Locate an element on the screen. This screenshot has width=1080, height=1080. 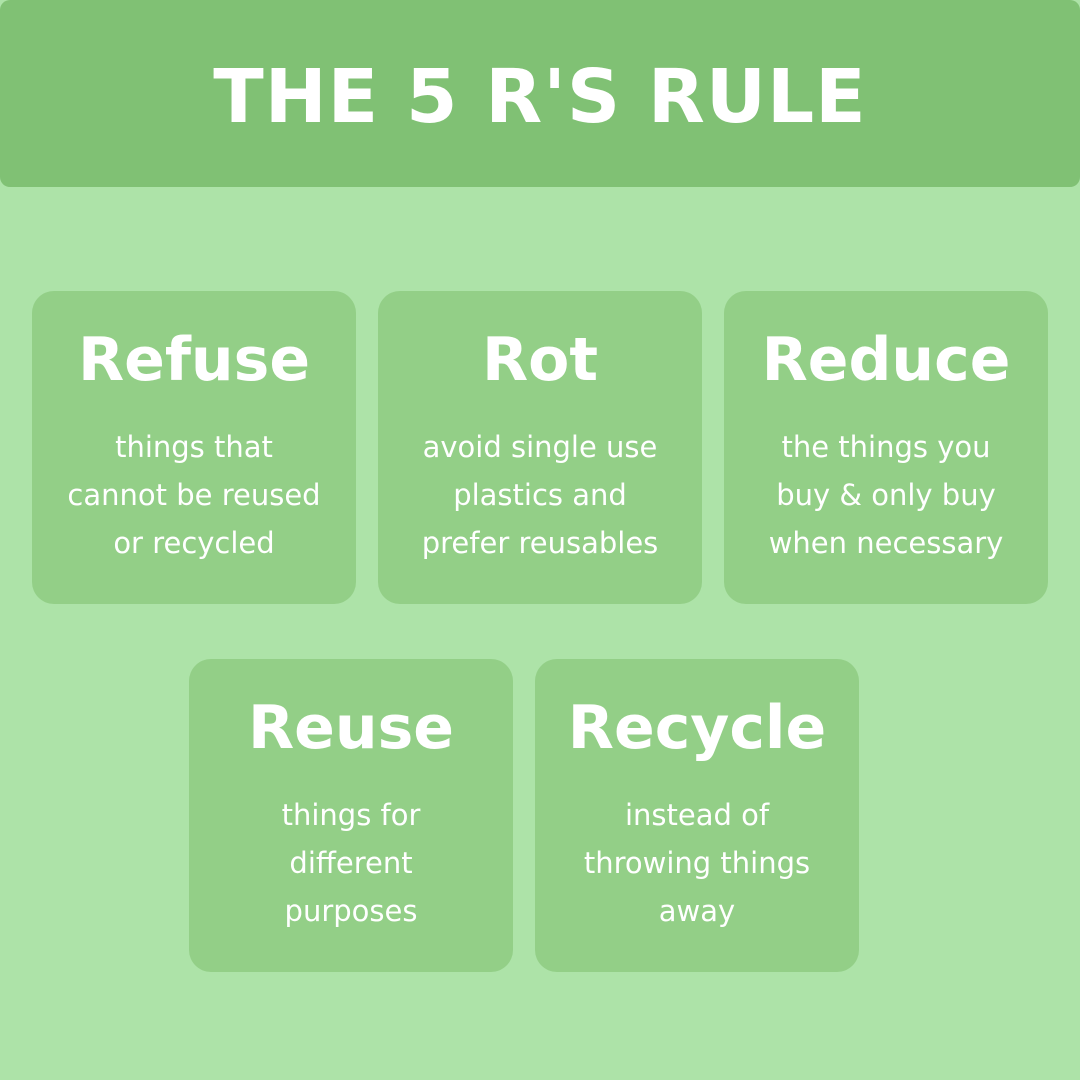
card-description: things that cannot be reused or recycled is located at coordinates (194, 495).